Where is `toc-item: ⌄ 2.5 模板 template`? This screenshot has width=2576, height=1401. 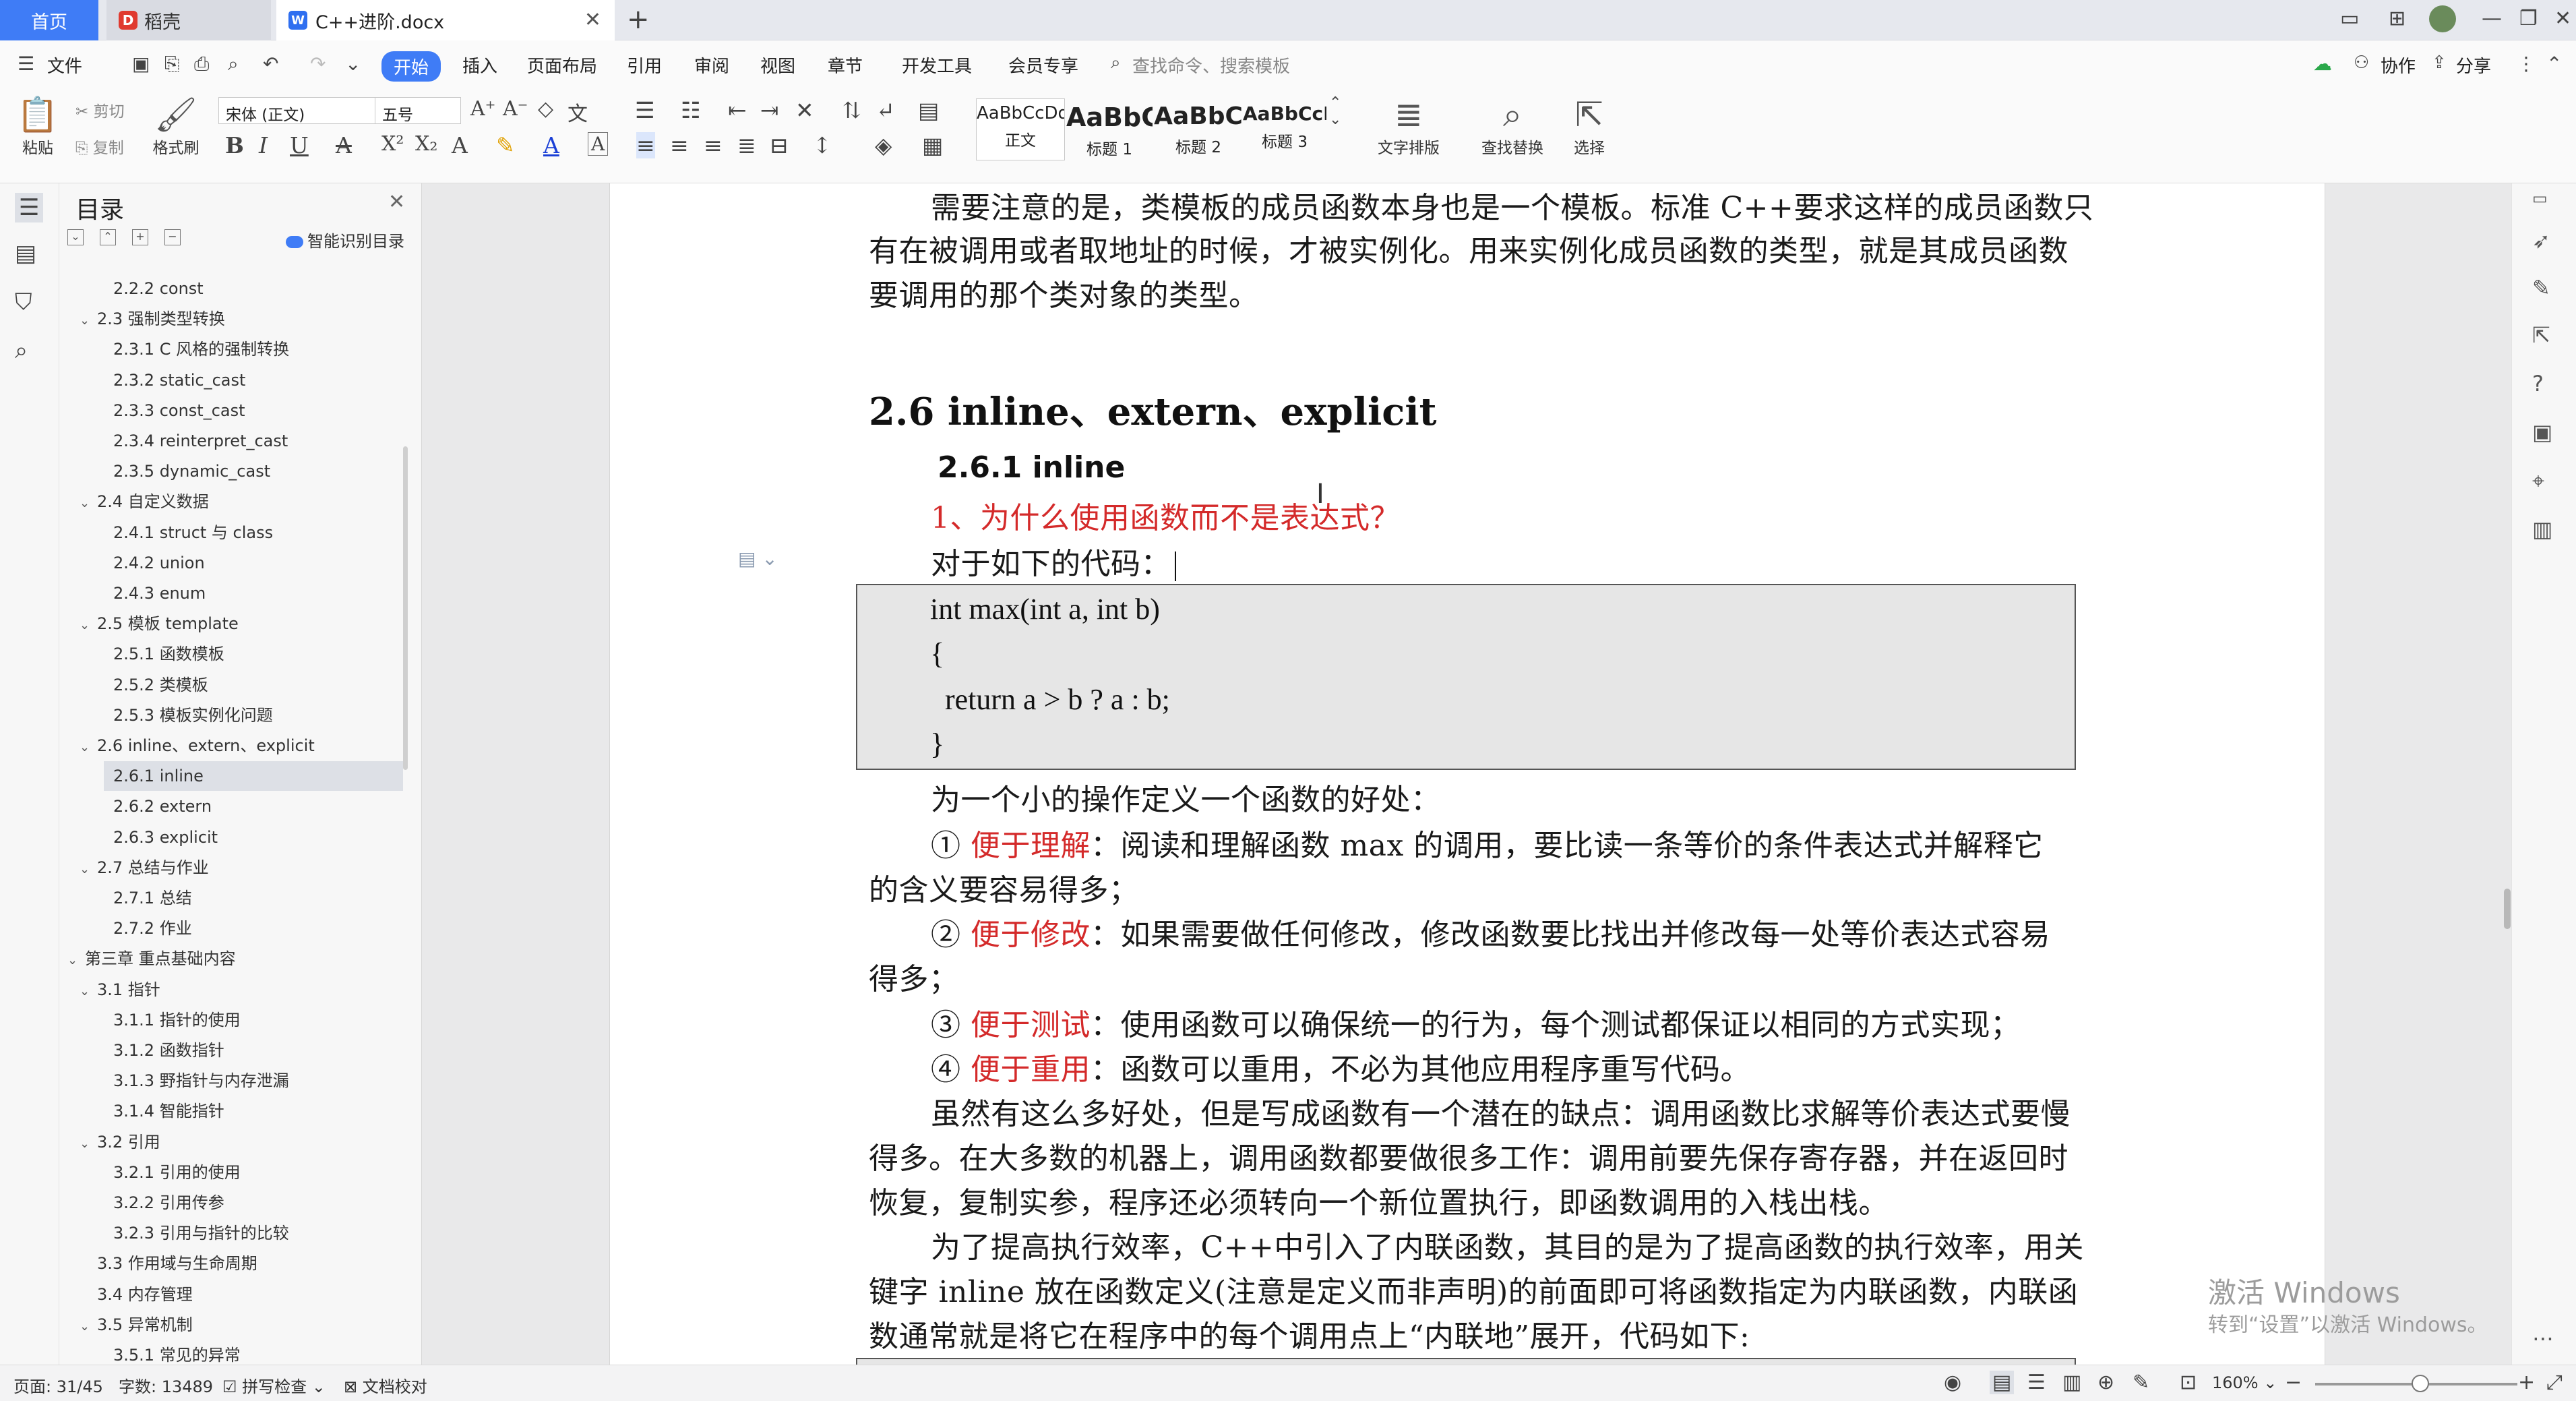
toc-item: ⌄ 2.5 模板 template is located at coordinates (228, 623).